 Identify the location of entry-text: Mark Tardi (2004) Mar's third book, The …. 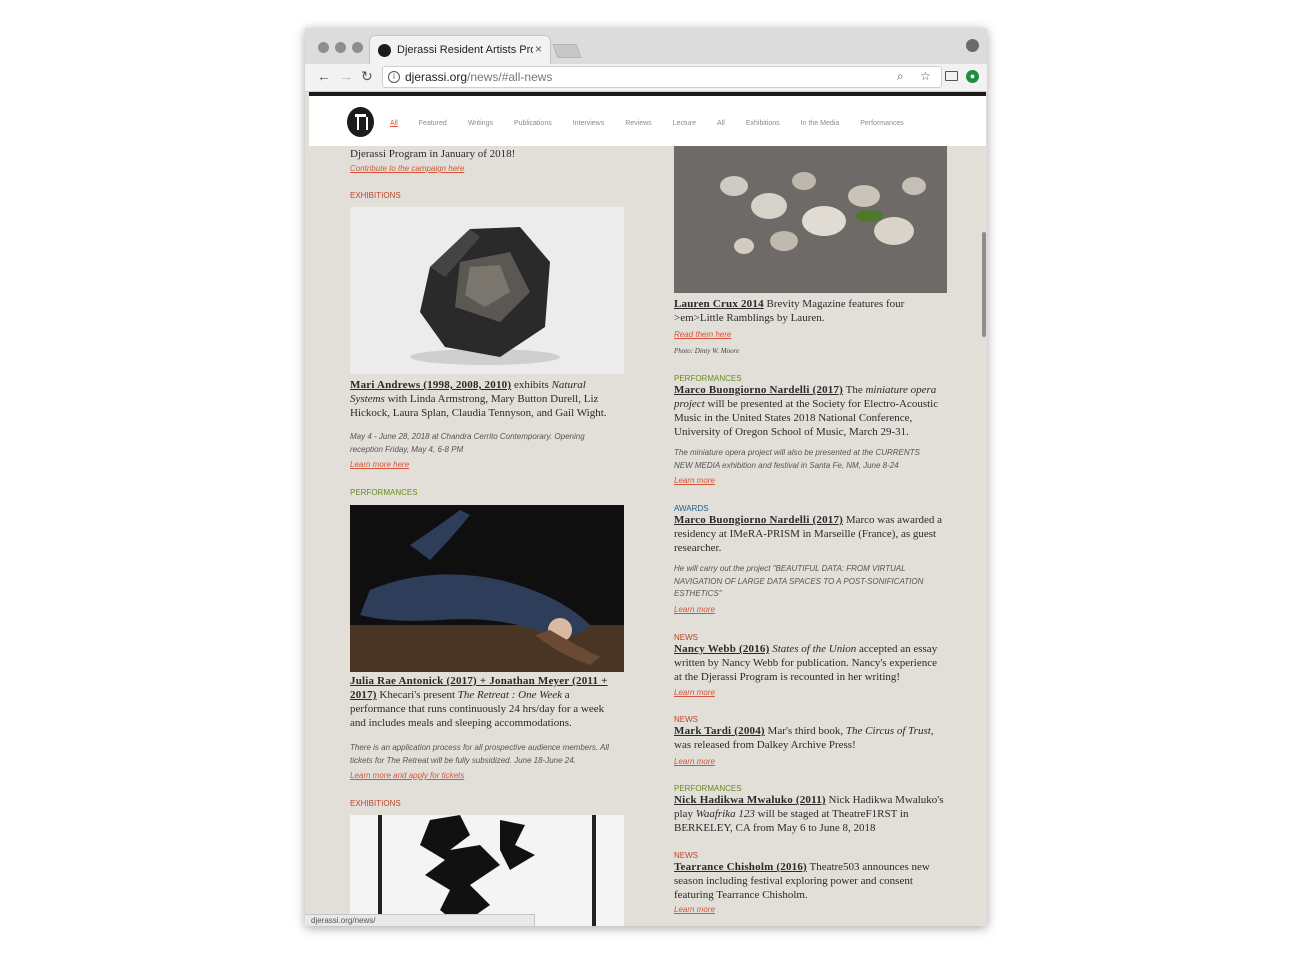
(810, 738).